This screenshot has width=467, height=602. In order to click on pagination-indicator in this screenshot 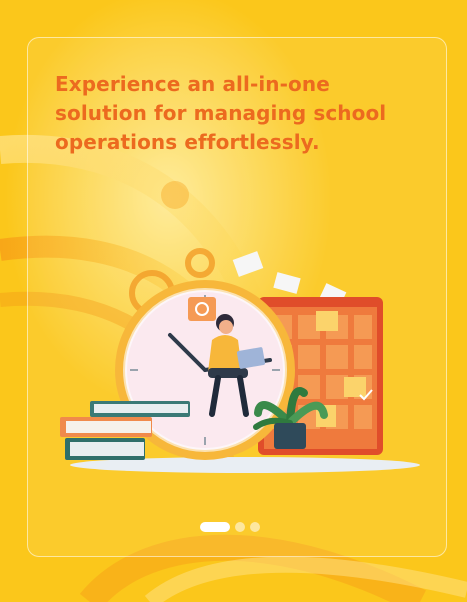, I will do `click(230, 527)`.